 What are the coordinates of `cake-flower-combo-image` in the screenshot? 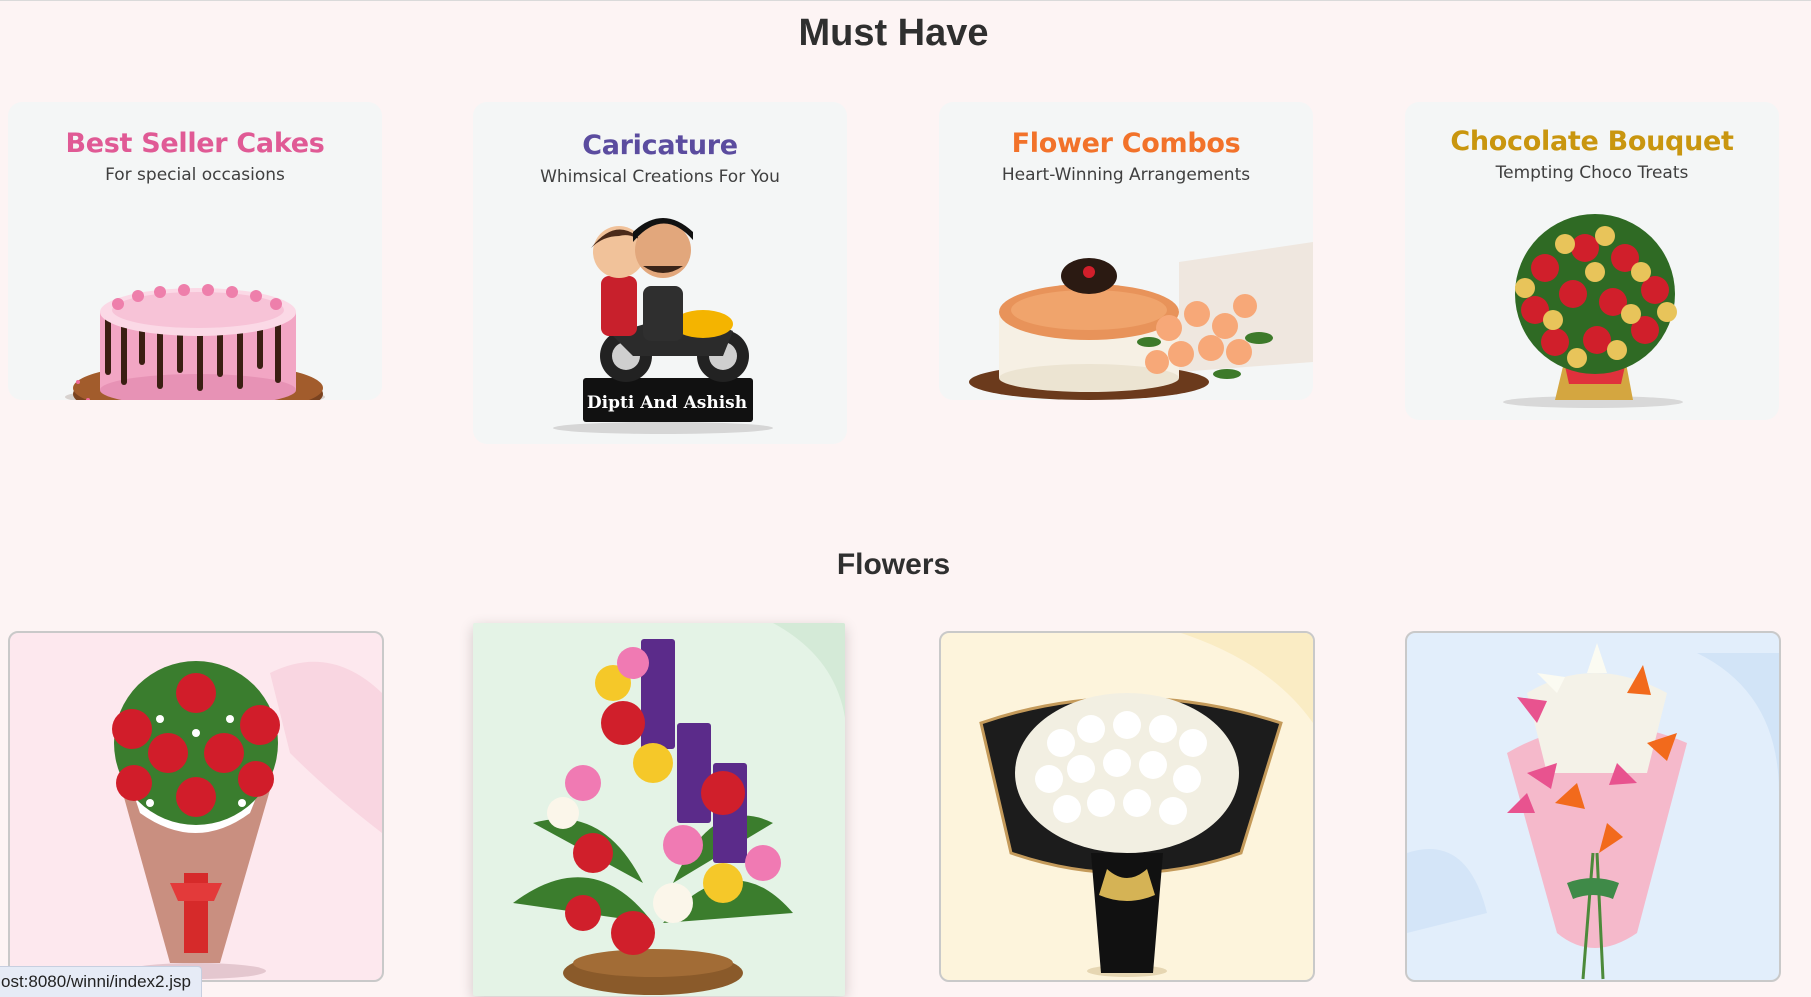 It's located at (1141, 321).